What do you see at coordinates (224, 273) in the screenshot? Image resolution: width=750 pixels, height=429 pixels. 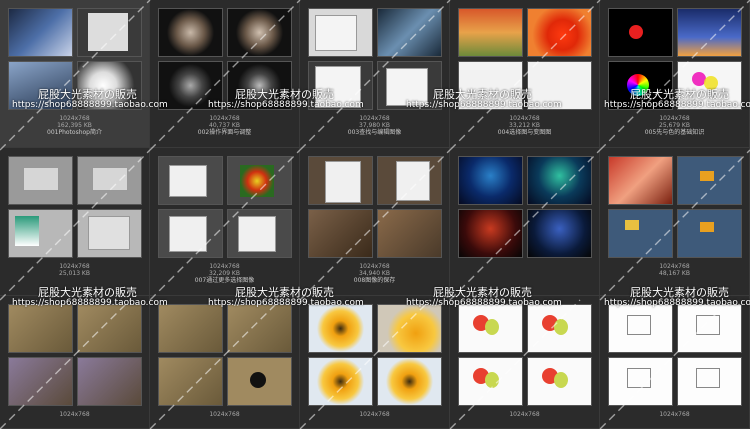 I see `file-size: 32,209 KB` at bounding box center [224, 273].